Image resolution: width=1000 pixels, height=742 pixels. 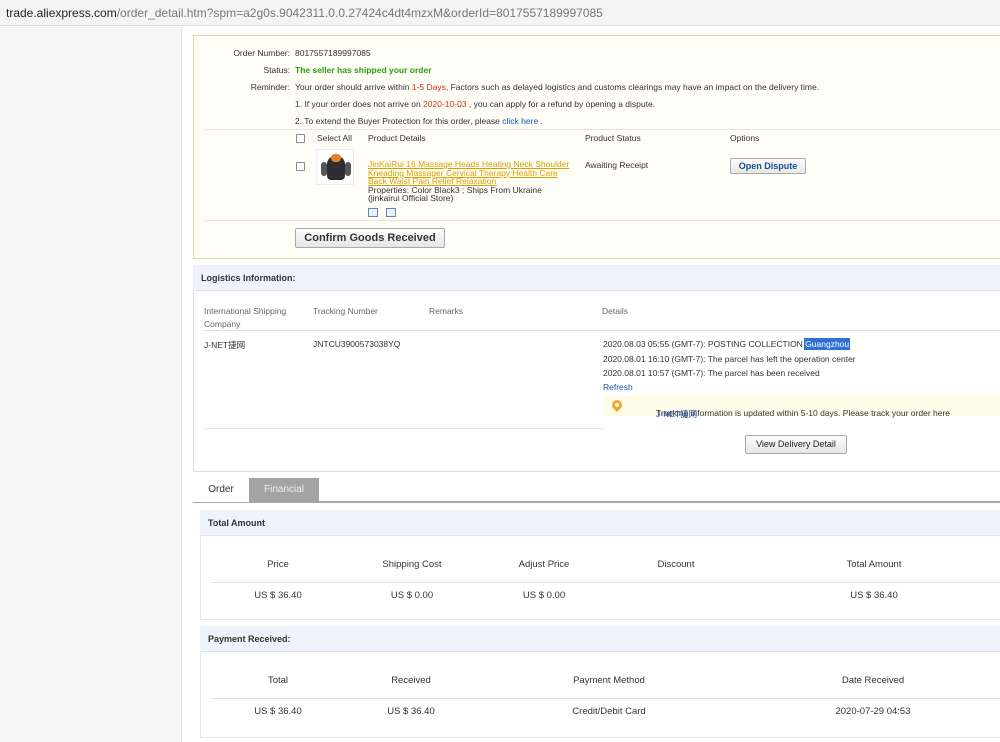 I want to click on confirm-goods-received-button: Confirm Goods Received, so click(x=370, y=238).